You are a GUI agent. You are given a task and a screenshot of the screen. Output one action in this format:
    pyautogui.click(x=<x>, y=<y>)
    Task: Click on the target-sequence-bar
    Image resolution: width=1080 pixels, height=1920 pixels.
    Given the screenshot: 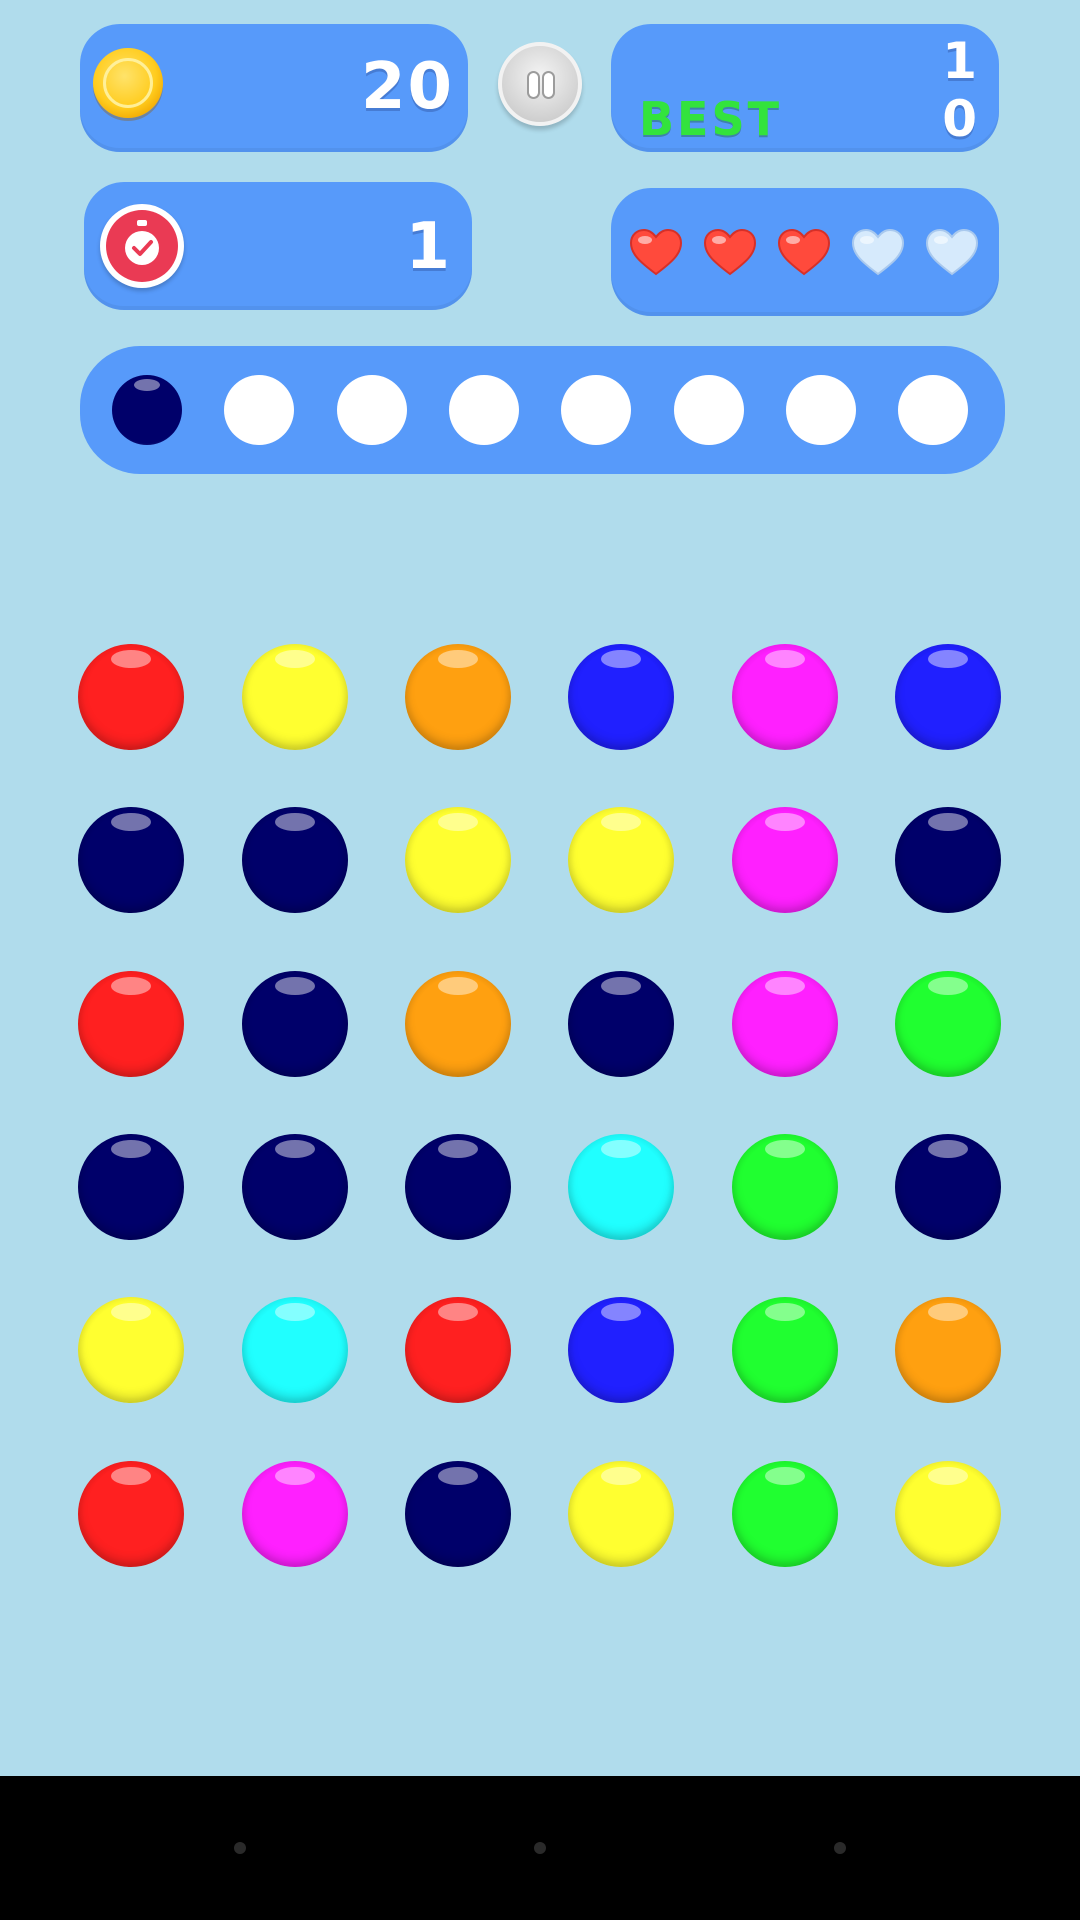 What is the action you would take?
    pyautogui.click(x=542, y=410)
    